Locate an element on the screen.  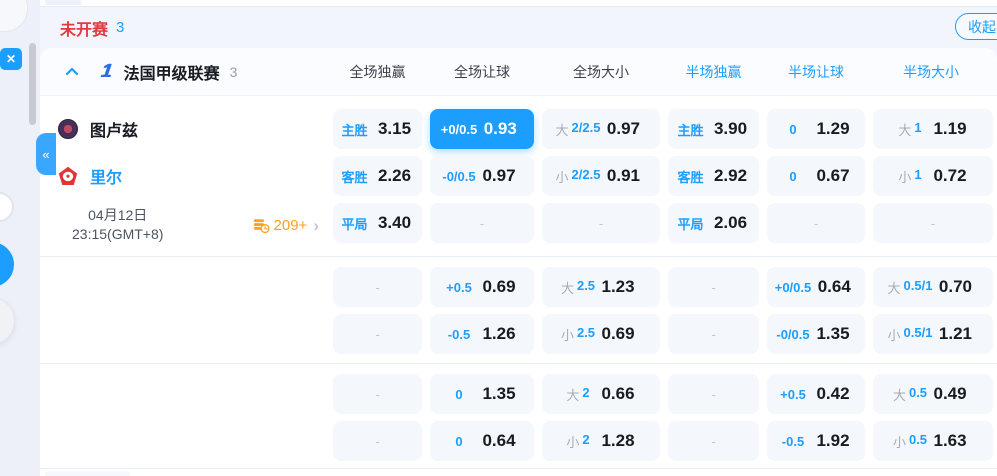
column-header-ht-handicap: 半场让球 is located at coordinates (816, 71).